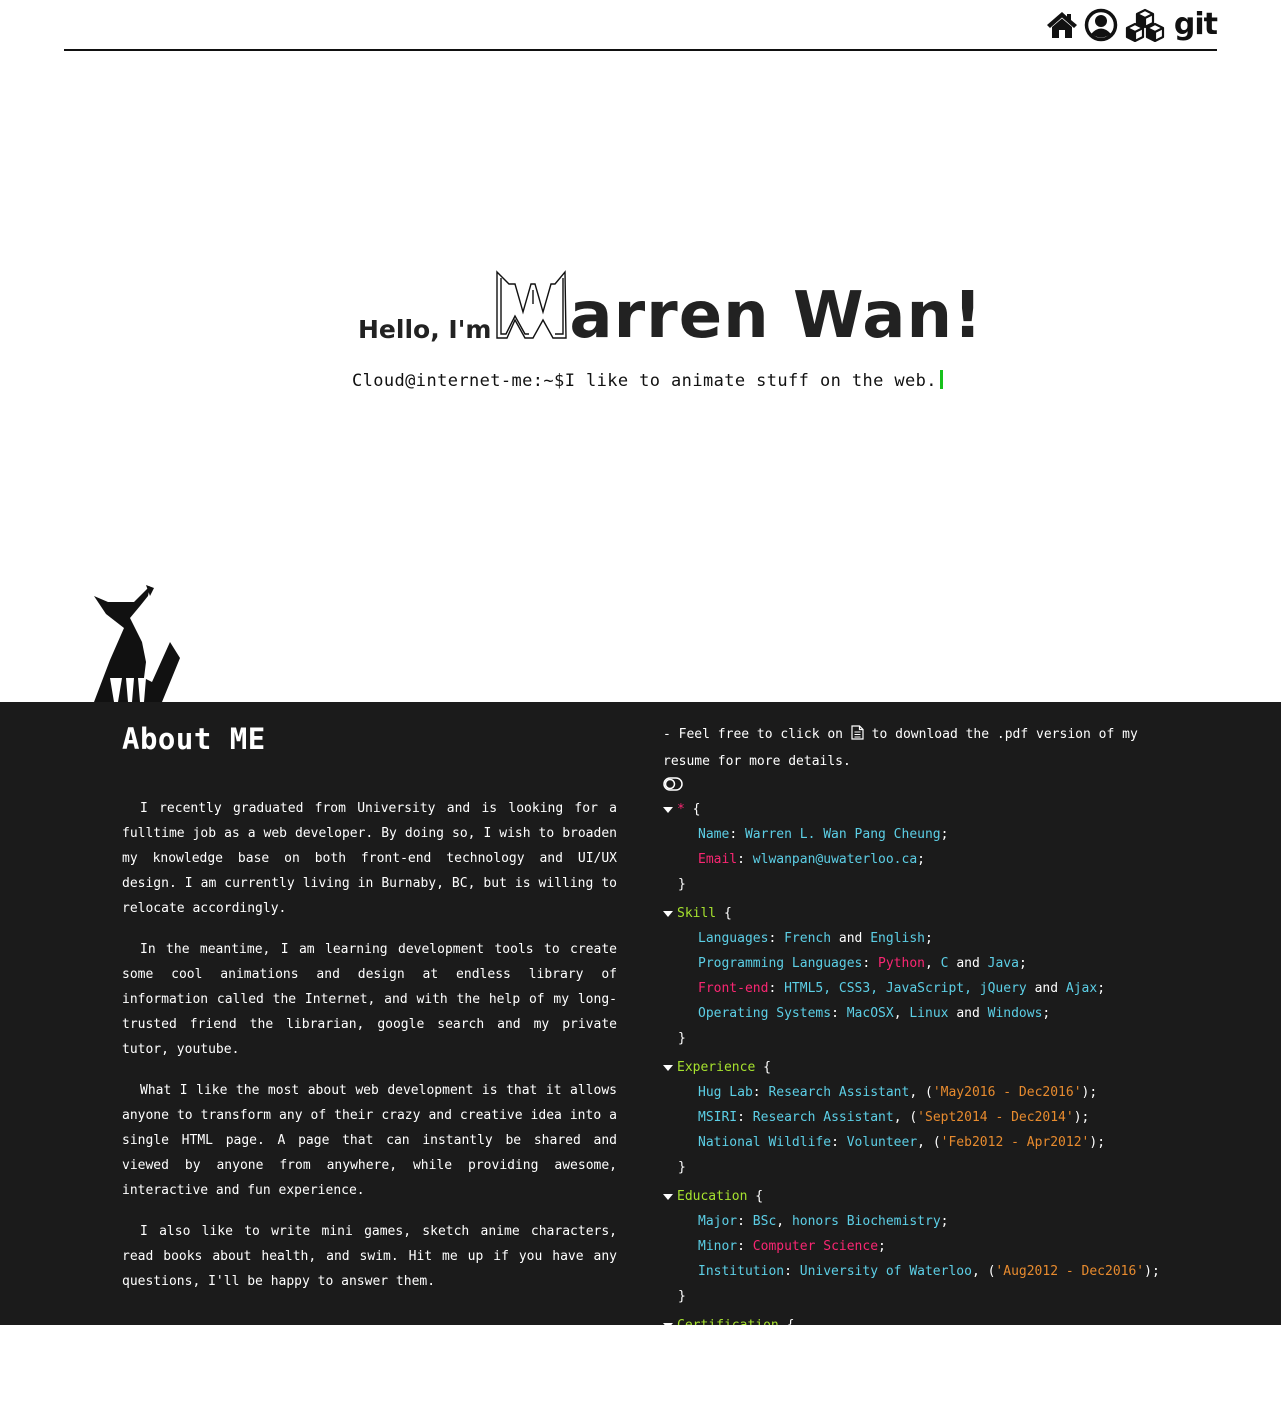  I want to click on key-name: Name, so click(714, 834).